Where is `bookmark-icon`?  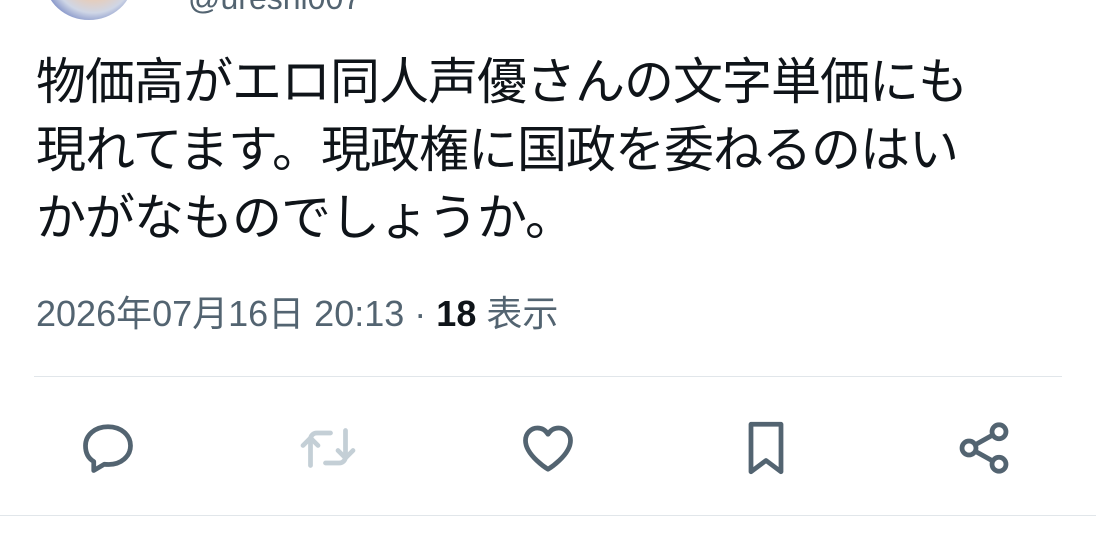 bookmark-icon is located at coordinates (766, 448).